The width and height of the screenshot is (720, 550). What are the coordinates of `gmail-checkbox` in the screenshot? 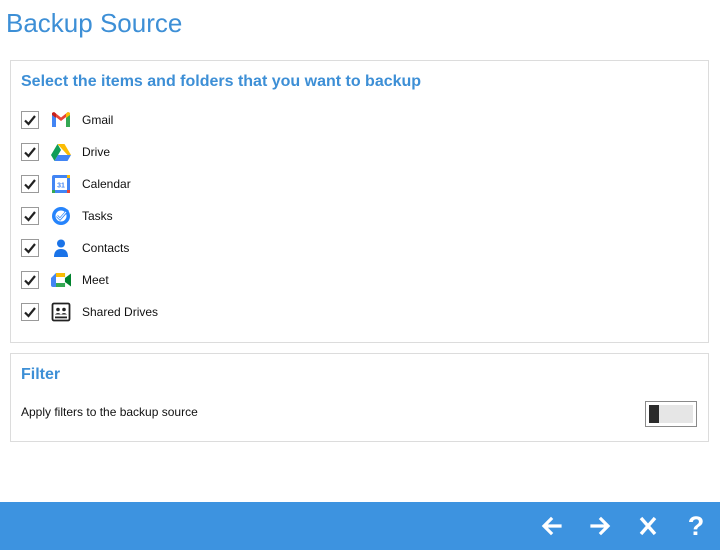 It's located at (30, 120).